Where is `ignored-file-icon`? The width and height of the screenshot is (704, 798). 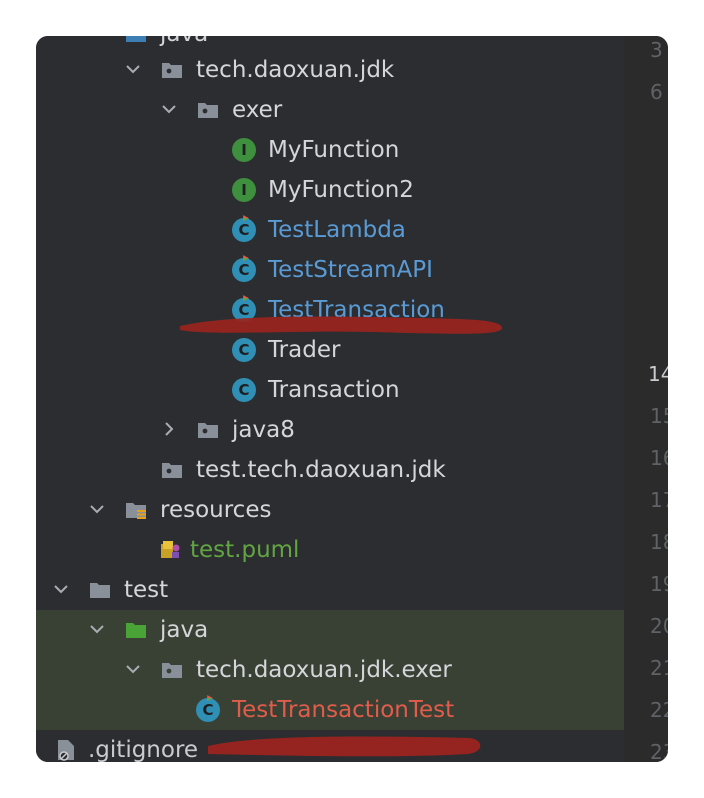 ignored-file-icon is located at coordinates (66, 750).